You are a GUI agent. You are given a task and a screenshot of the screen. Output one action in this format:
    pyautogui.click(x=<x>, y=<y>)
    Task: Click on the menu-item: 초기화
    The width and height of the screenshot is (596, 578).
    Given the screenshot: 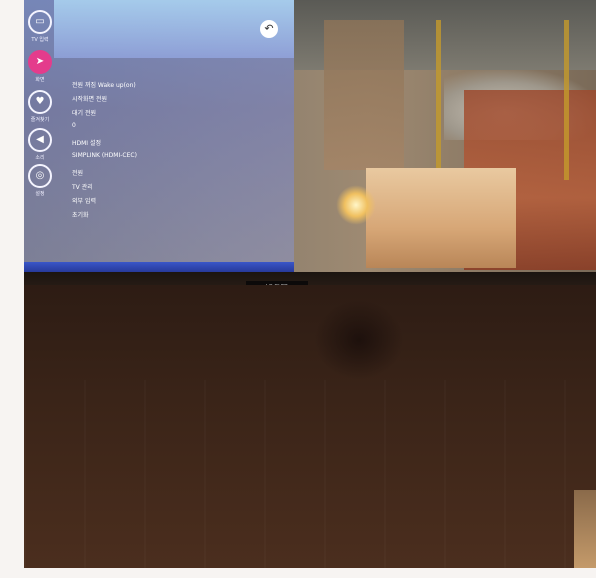 What is the action you would take?
    pyautogui.click(x=80, y=214)
    